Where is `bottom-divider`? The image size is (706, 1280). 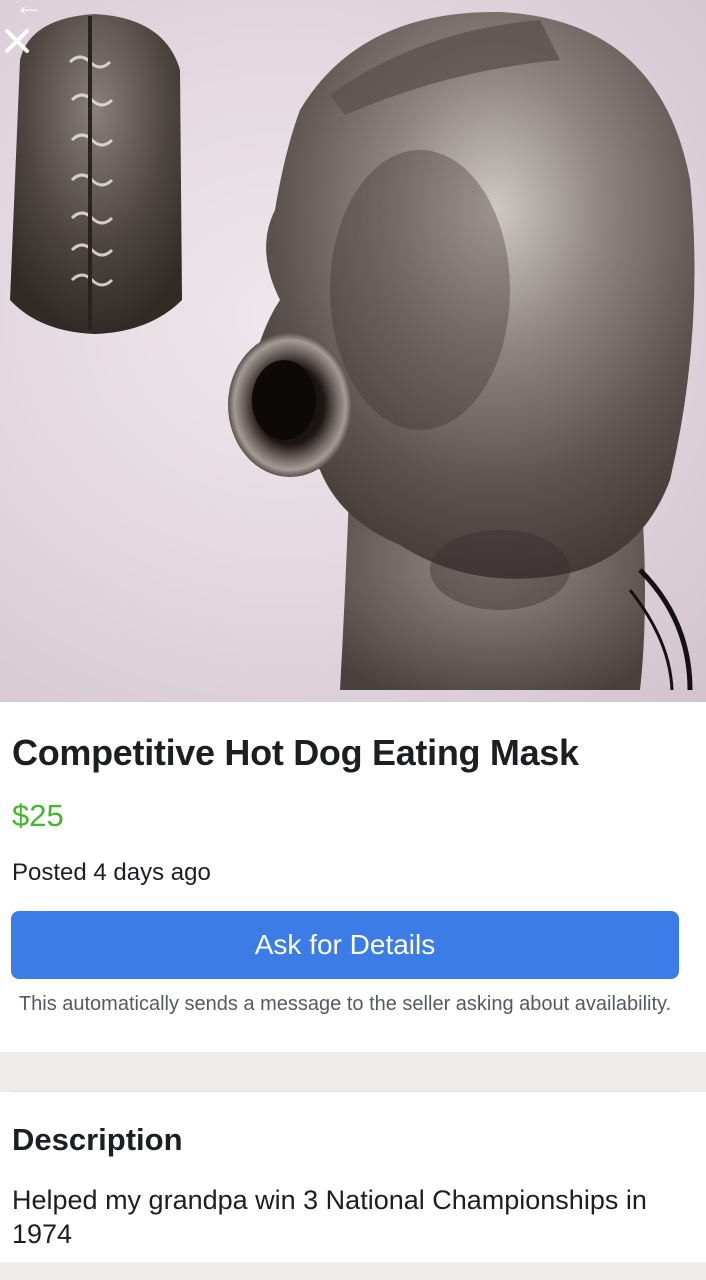 bottom-divider is located at coordinates (353, 1271).